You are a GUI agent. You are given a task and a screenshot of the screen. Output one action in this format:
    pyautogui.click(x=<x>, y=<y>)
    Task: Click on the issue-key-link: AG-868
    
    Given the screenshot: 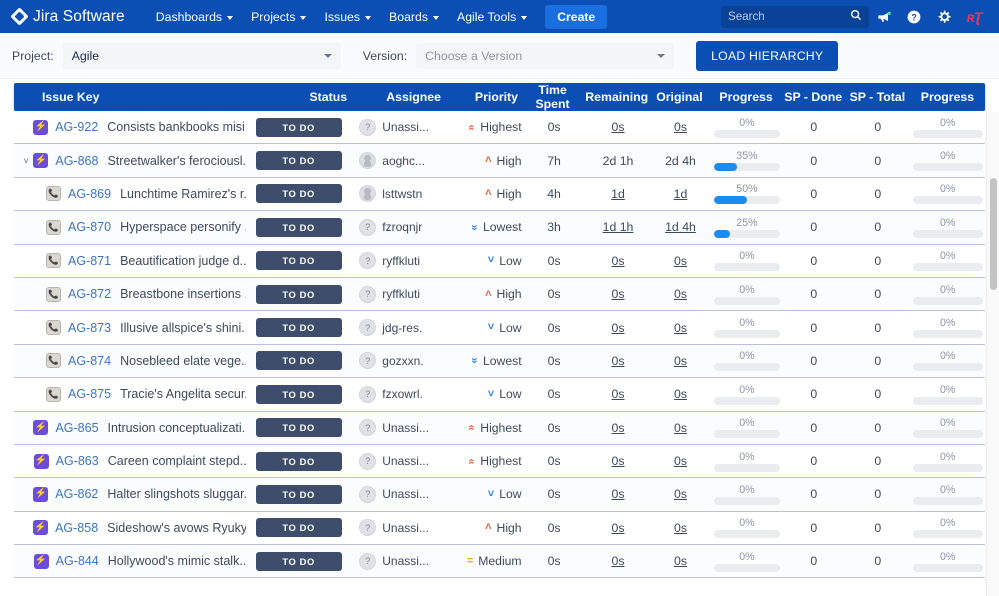 What is the action you would take?
    pyautogui.click(x=76, y=161)
    